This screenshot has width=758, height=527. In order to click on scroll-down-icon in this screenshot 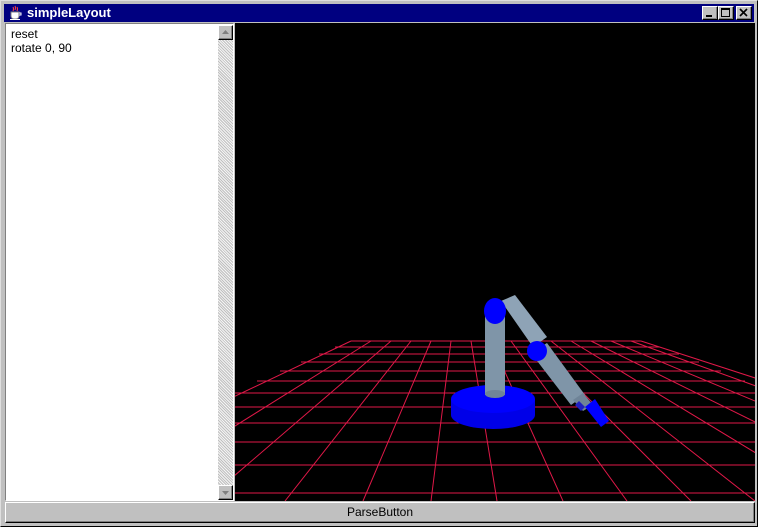, I will do `click(225, 493)`.